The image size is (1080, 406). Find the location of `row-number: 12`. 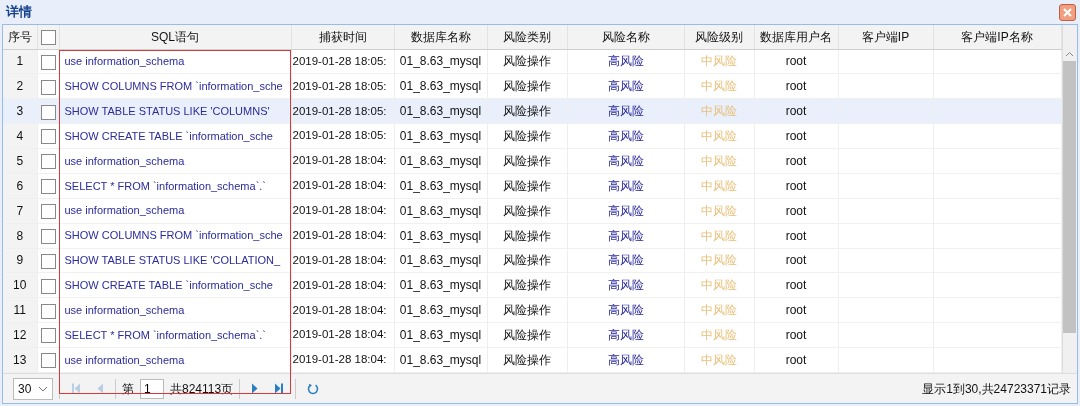

row-number: 12 is located at coordinates (20, 335).